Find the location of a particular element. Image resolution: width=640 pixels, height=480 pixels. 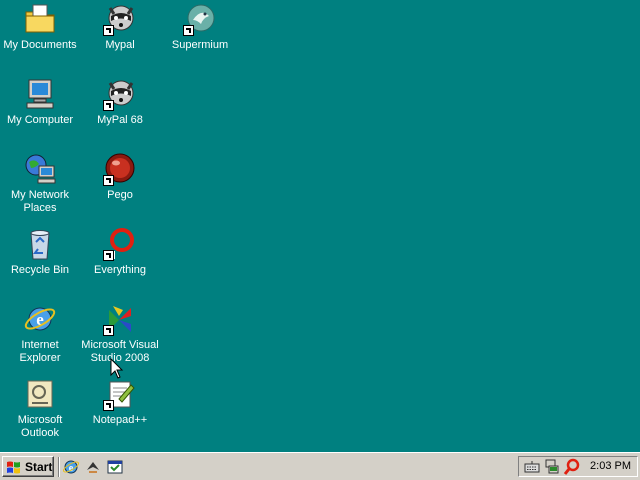

desktop-icon-visual-studio-2008: Microsoft Visual Studio 2008 is located at coordinates (120, 333).